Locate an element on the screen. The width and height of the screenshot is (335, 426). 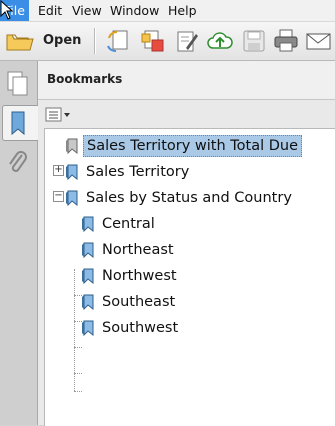
print-icon is located at coordinates (286, 41).